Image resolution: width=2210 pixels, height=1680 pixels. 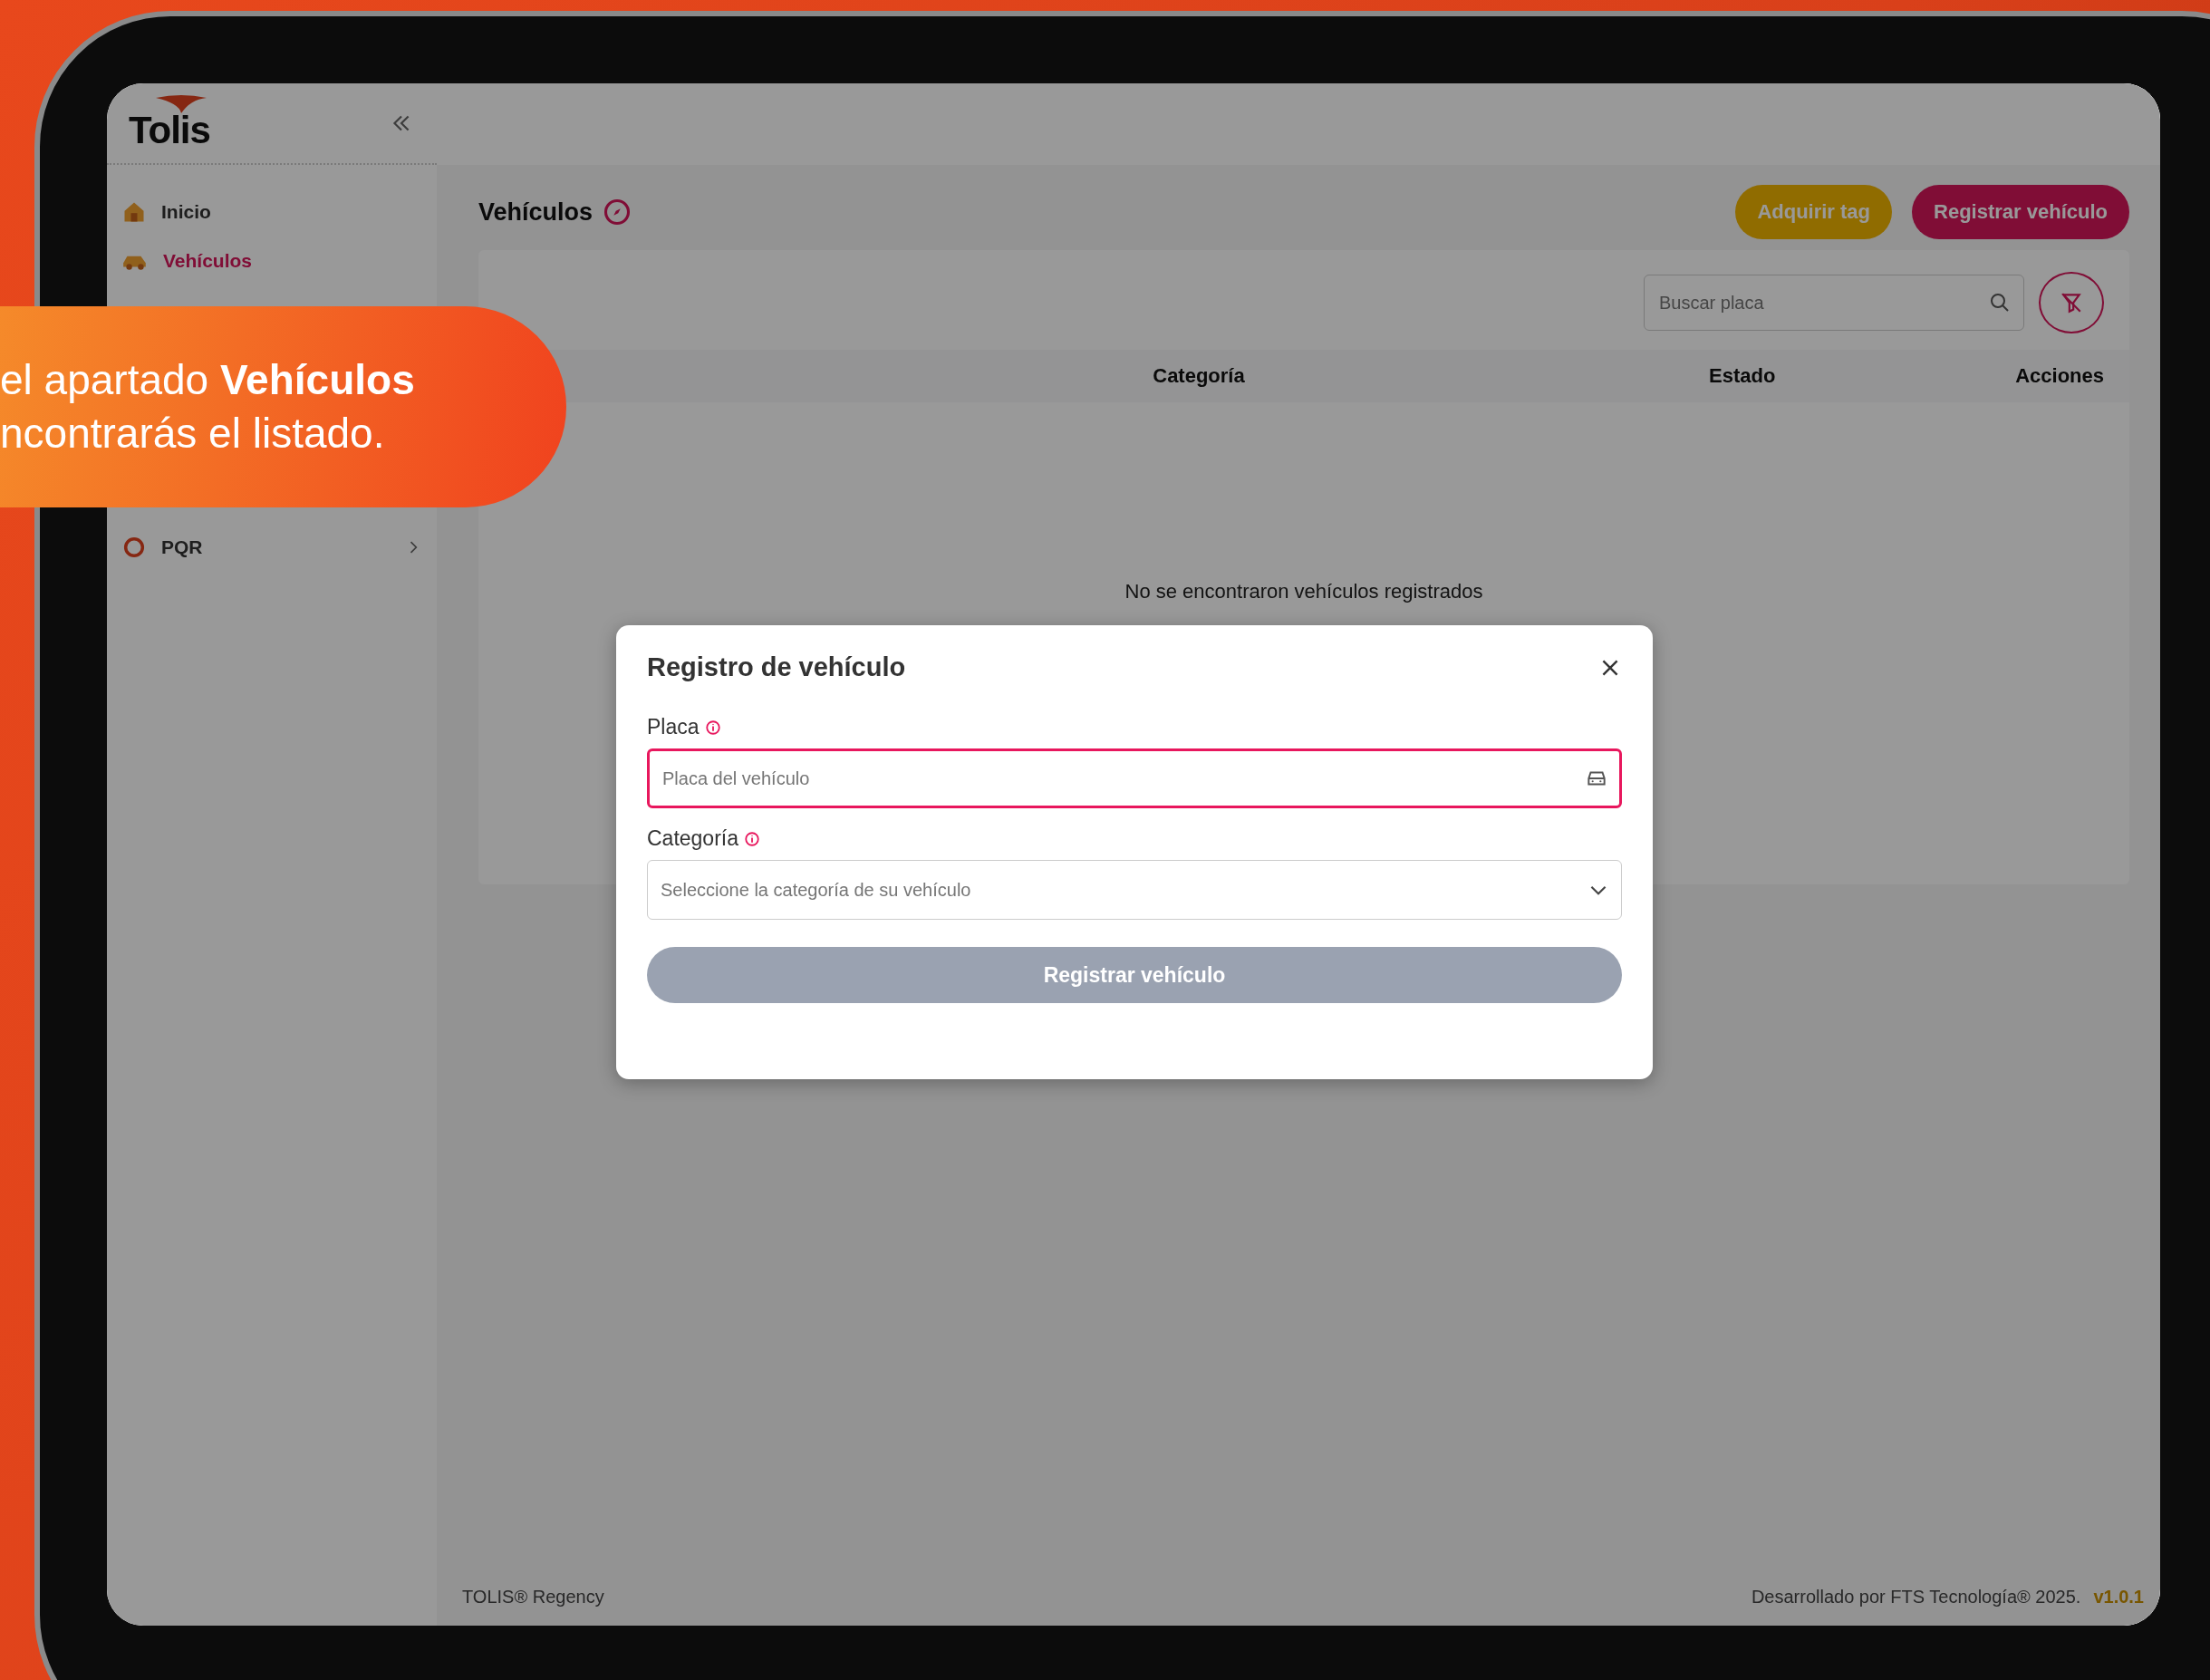 I want to click on sidebar-item: PQR, so click(x=272, y=548).